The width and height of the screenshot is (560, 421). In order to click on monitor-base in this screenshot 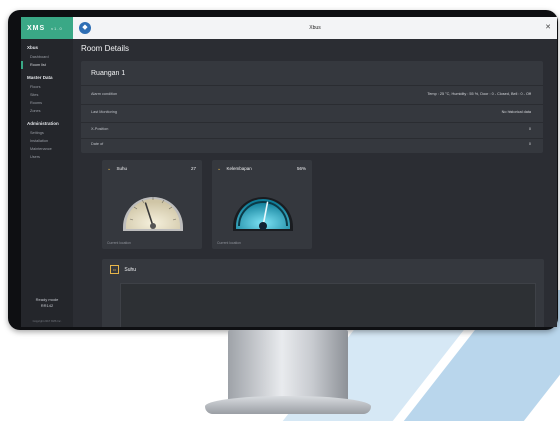, I will do `click(288, 405)`.